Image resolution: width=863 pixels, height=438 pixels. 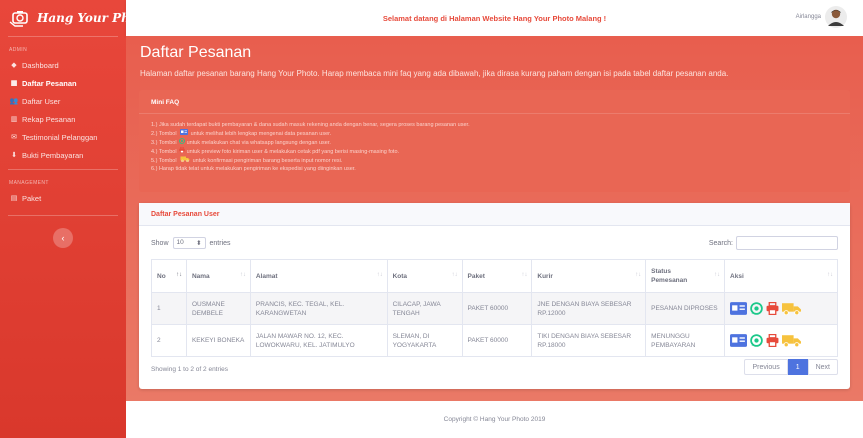 What do you see at coordinates (685, 340) in the screenshot?
I see `cell-status: MENUNGGU PEMBAYARAN` at bounding box center [685, 340].